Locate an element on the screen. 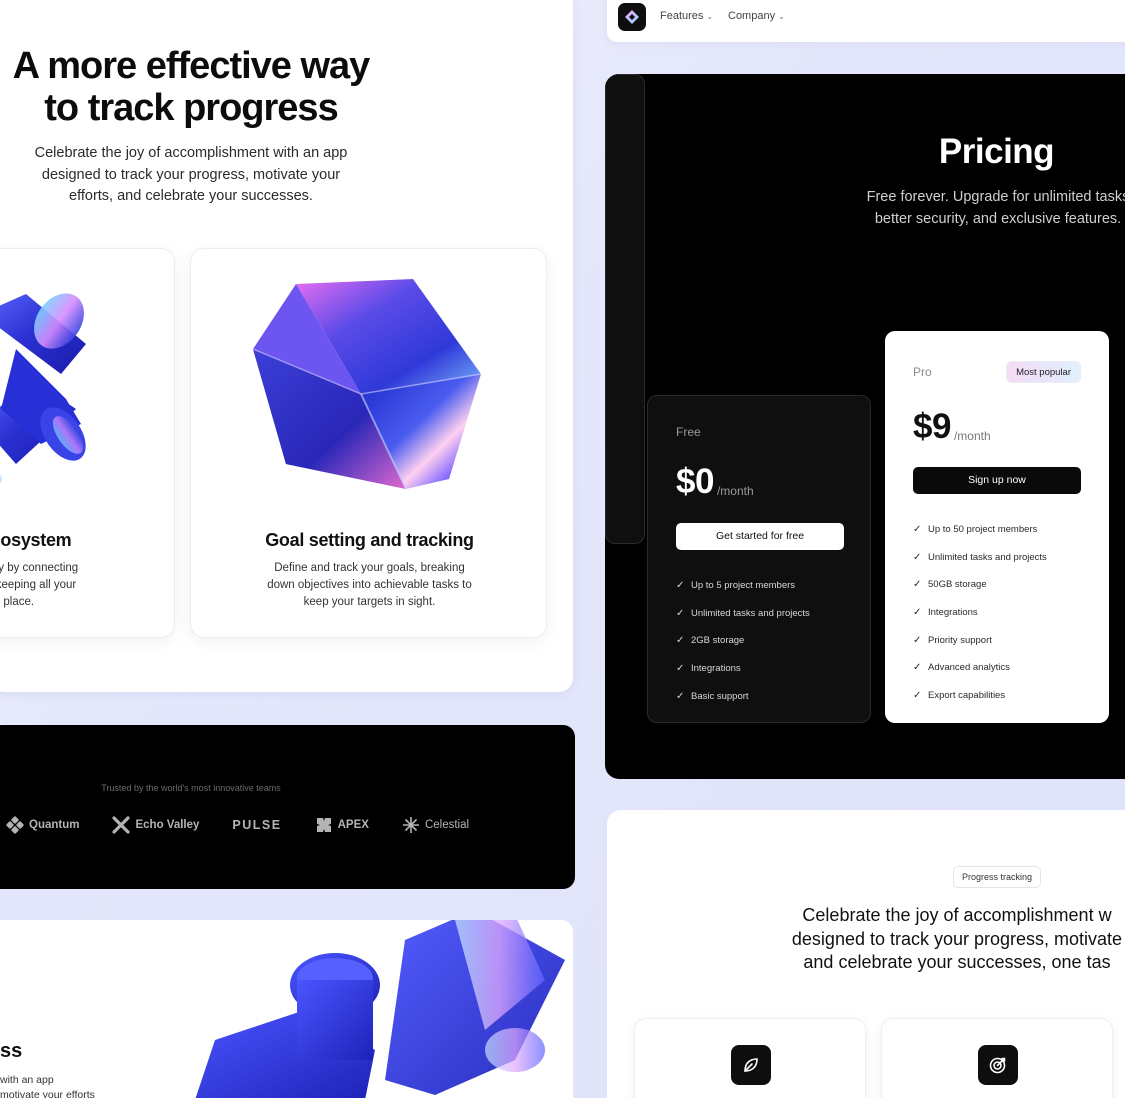  section-title: ss is located at coordinates (11, 1051).